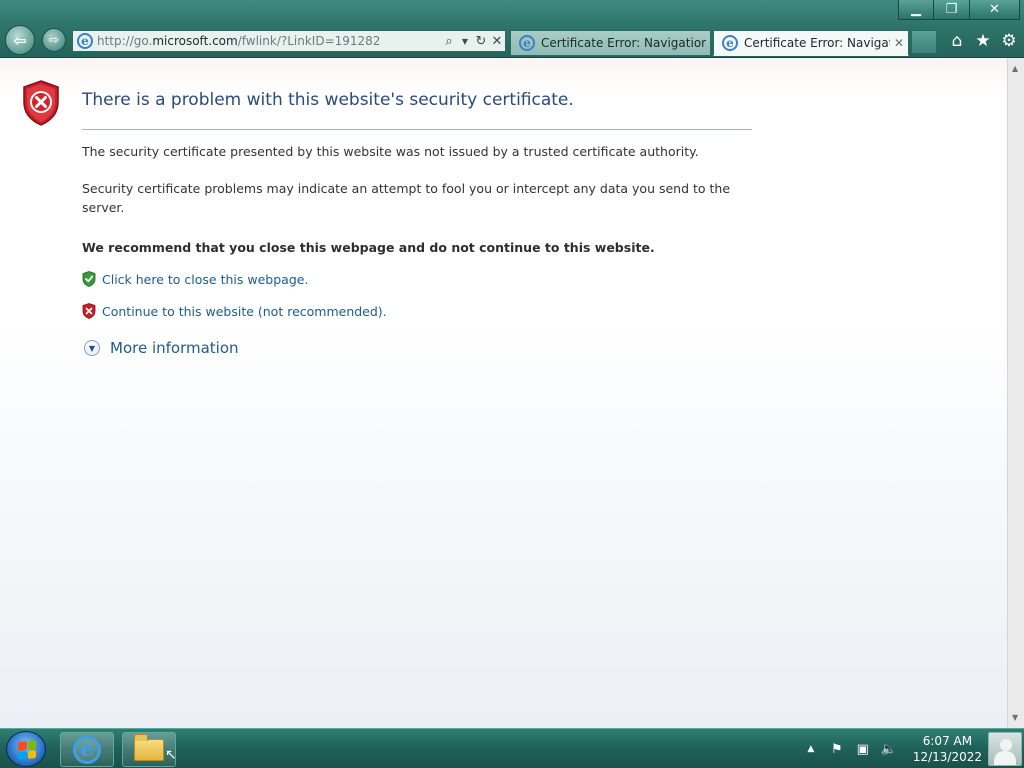 This screenshot has width=1024, height=768. I want to click on back-arrow-icon: ⇦, so click(20, 40).